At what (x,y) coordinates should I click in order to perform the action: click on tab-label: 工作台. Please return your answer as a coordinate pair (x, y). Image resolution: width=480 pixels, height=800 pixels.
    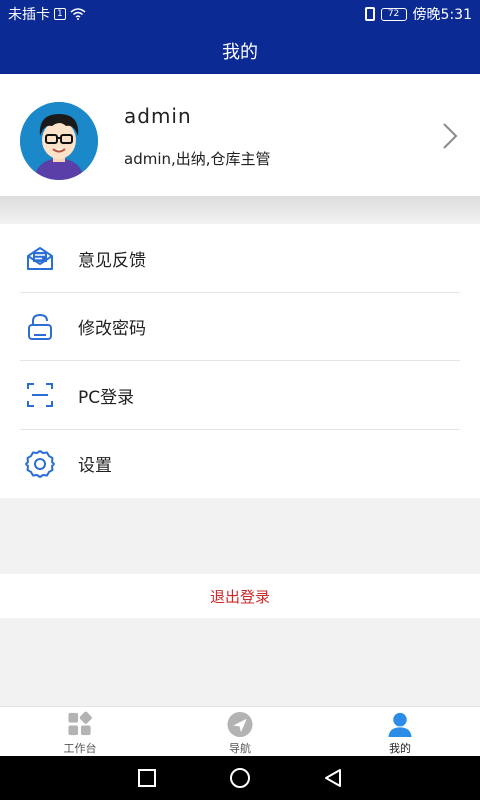
    Looking at the image, I should click on (80, 748).